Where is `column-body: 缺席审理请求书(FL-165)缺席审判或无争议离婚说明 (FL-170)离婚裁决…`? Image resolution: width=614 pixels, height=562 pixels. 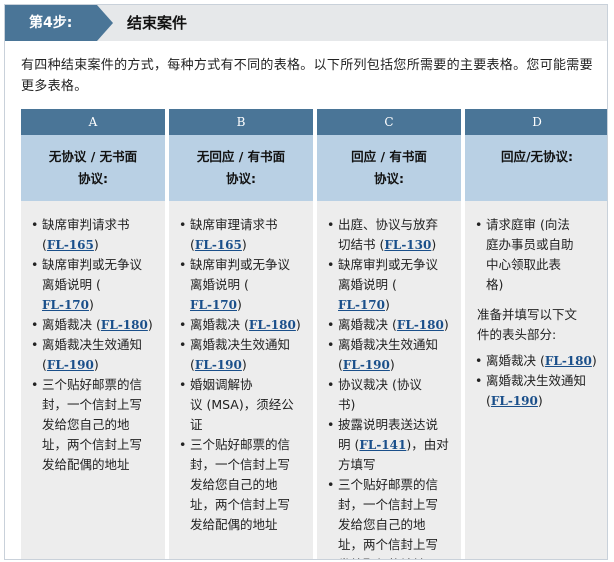 column-body: 缺席审理请求书(FL-165)缺席审判或无争议离婚说明 (FL-170)离婚裁决… is located at coordinates (241, 380).